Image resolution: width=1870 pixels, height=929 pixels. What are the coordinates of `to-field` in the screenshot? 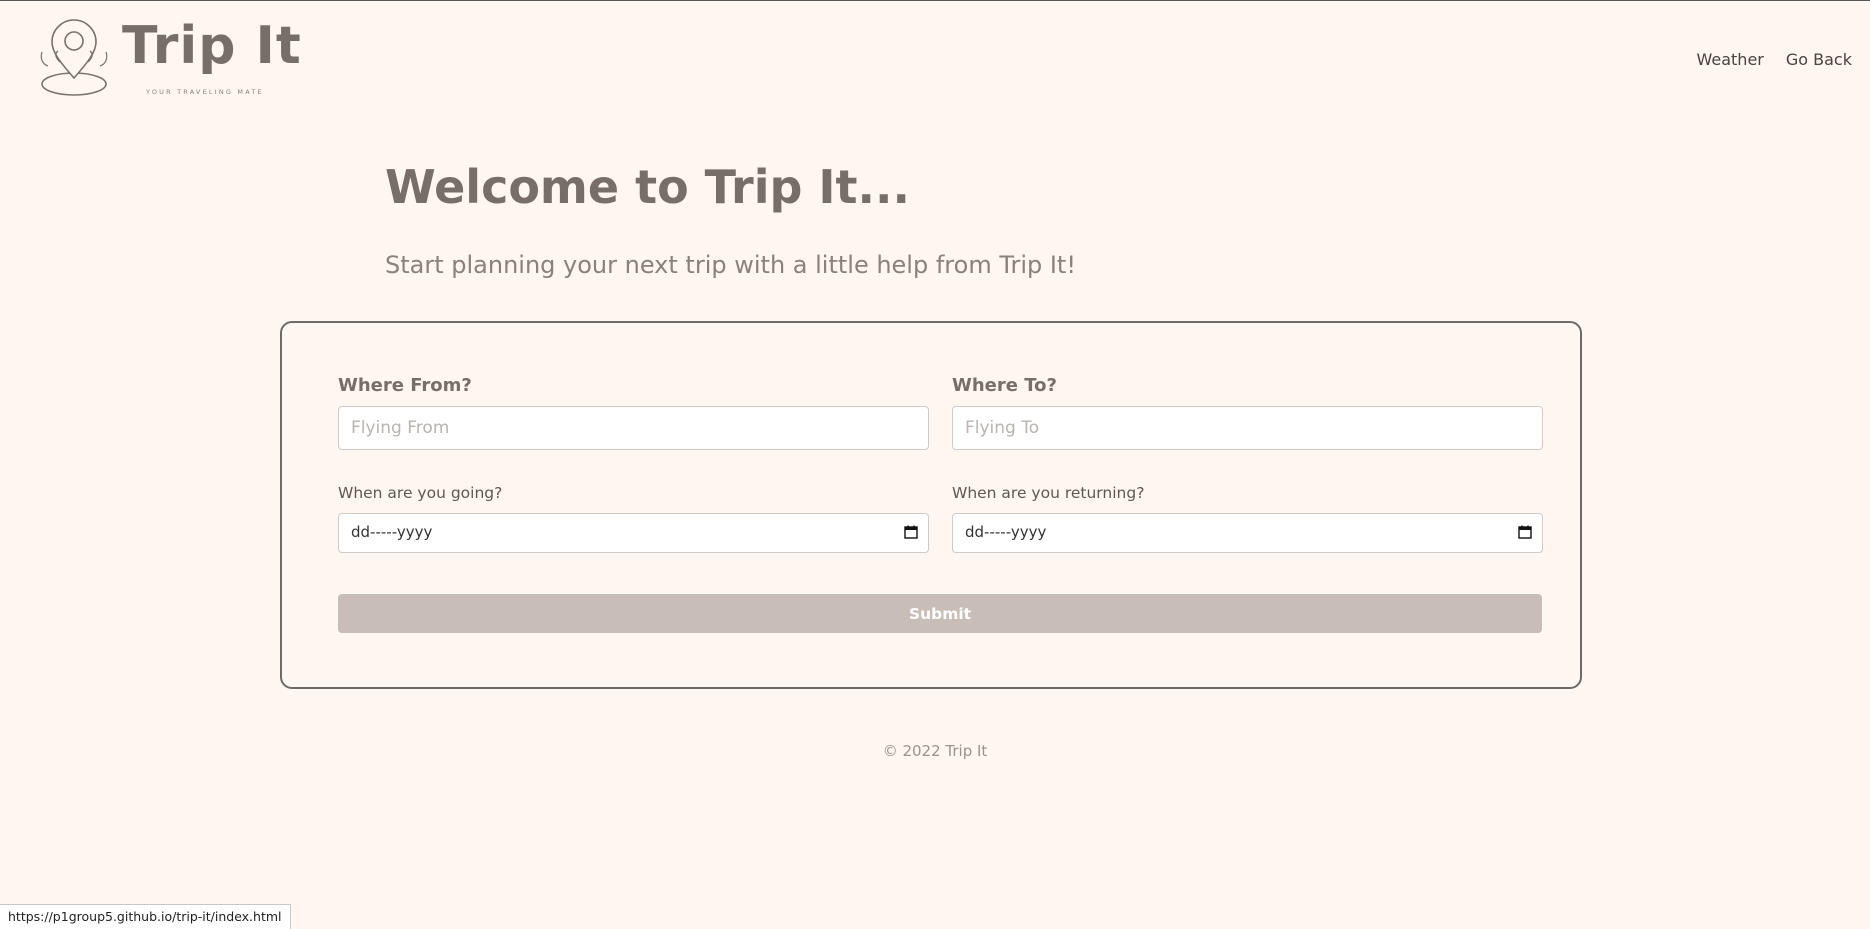 It's located at (1247, 428).